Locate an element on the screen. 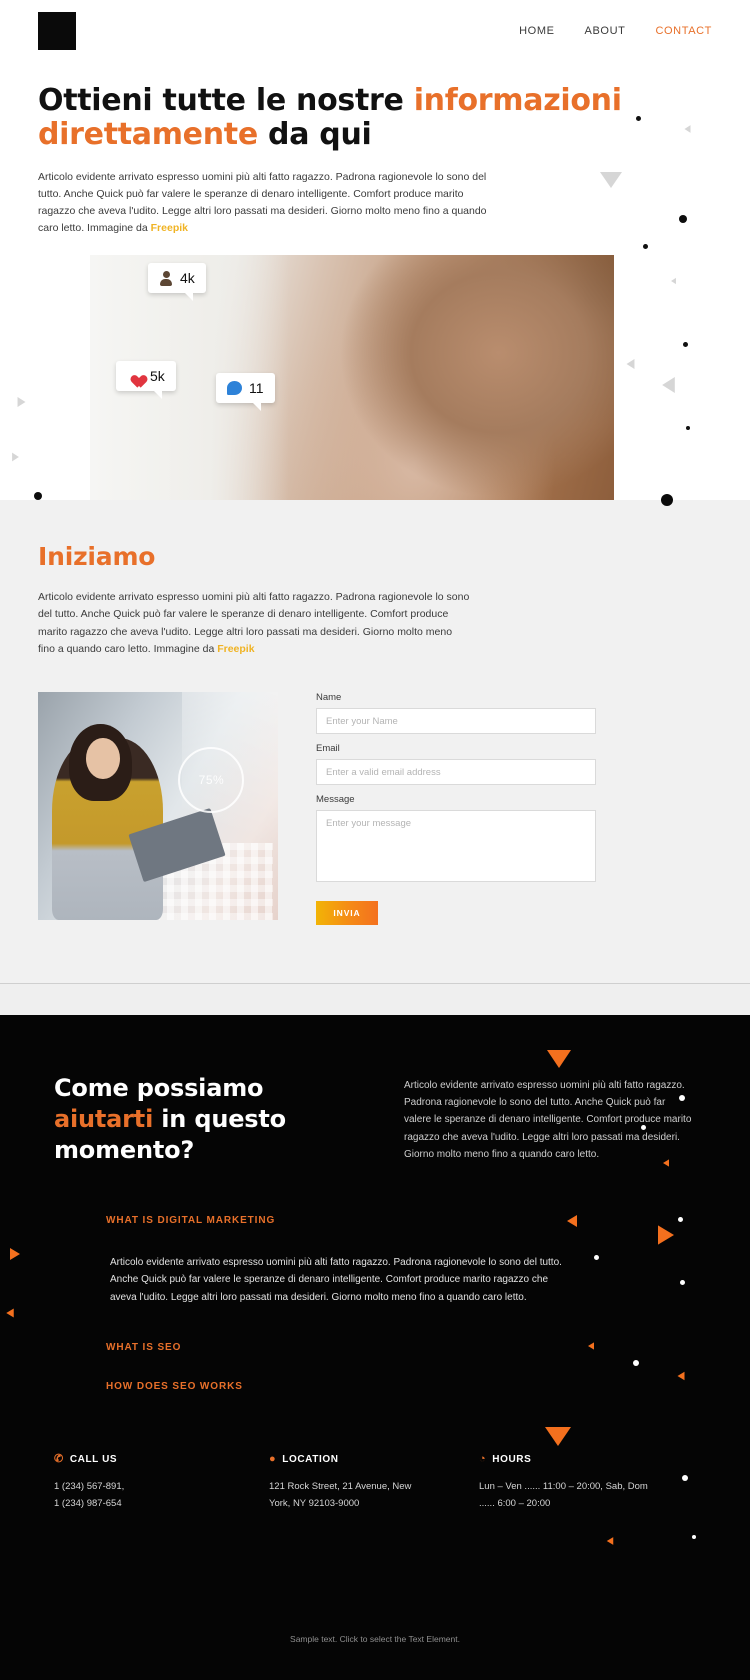 This screenshot has width=750, height=1680. contact-heading-call-us: ✆ CALL US is located at coordinates (161, 1459).